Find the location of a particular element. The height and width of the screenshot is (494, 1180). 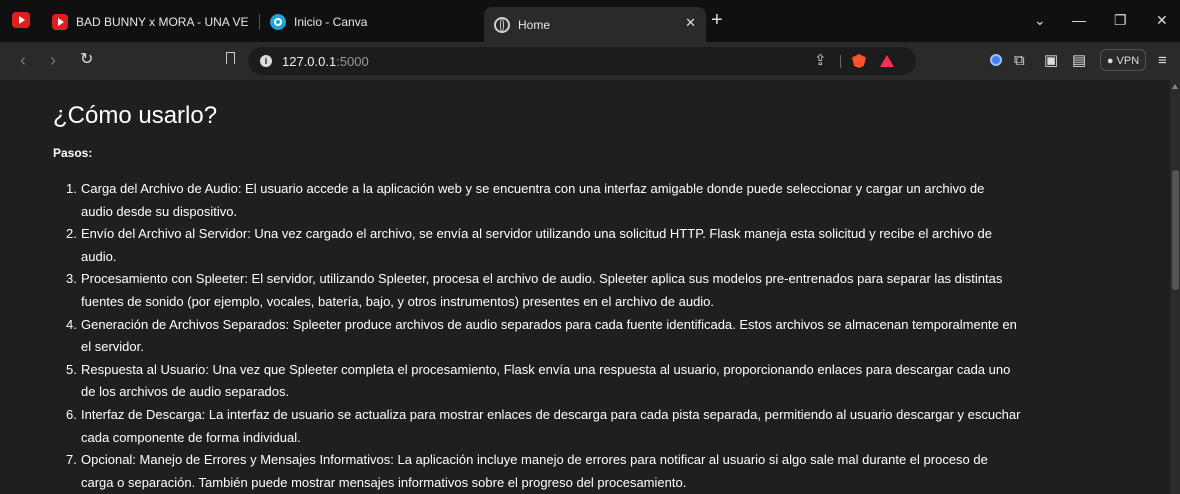

scroll-up-arrow-icon is located at coordinates (1175, 86).